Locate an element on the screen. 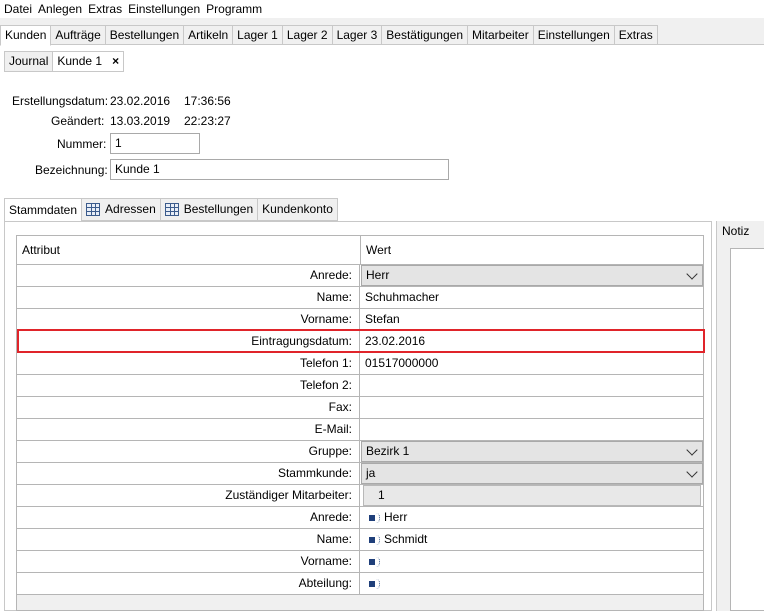  menu-einstellungen: Einstellungen is located at coordinates (164, 9).